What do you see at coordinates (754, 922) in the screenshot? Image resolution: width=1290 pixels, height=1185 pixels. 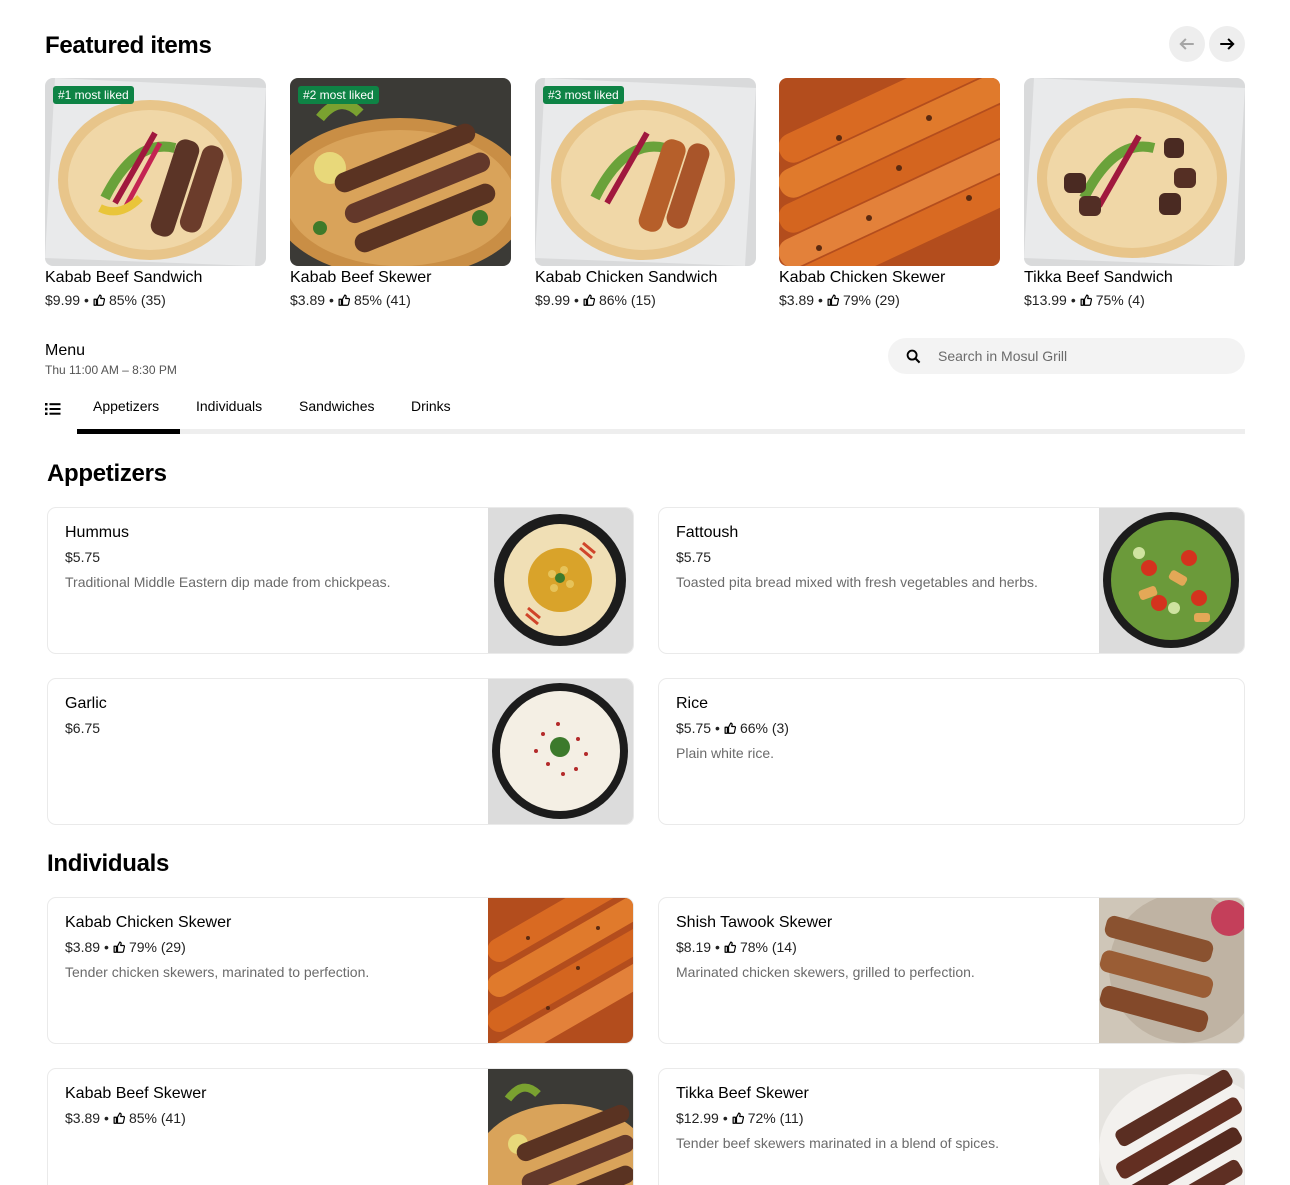 I see `menu-item-name: Shish Tawook Skewer` at bounding box center [754, 922].